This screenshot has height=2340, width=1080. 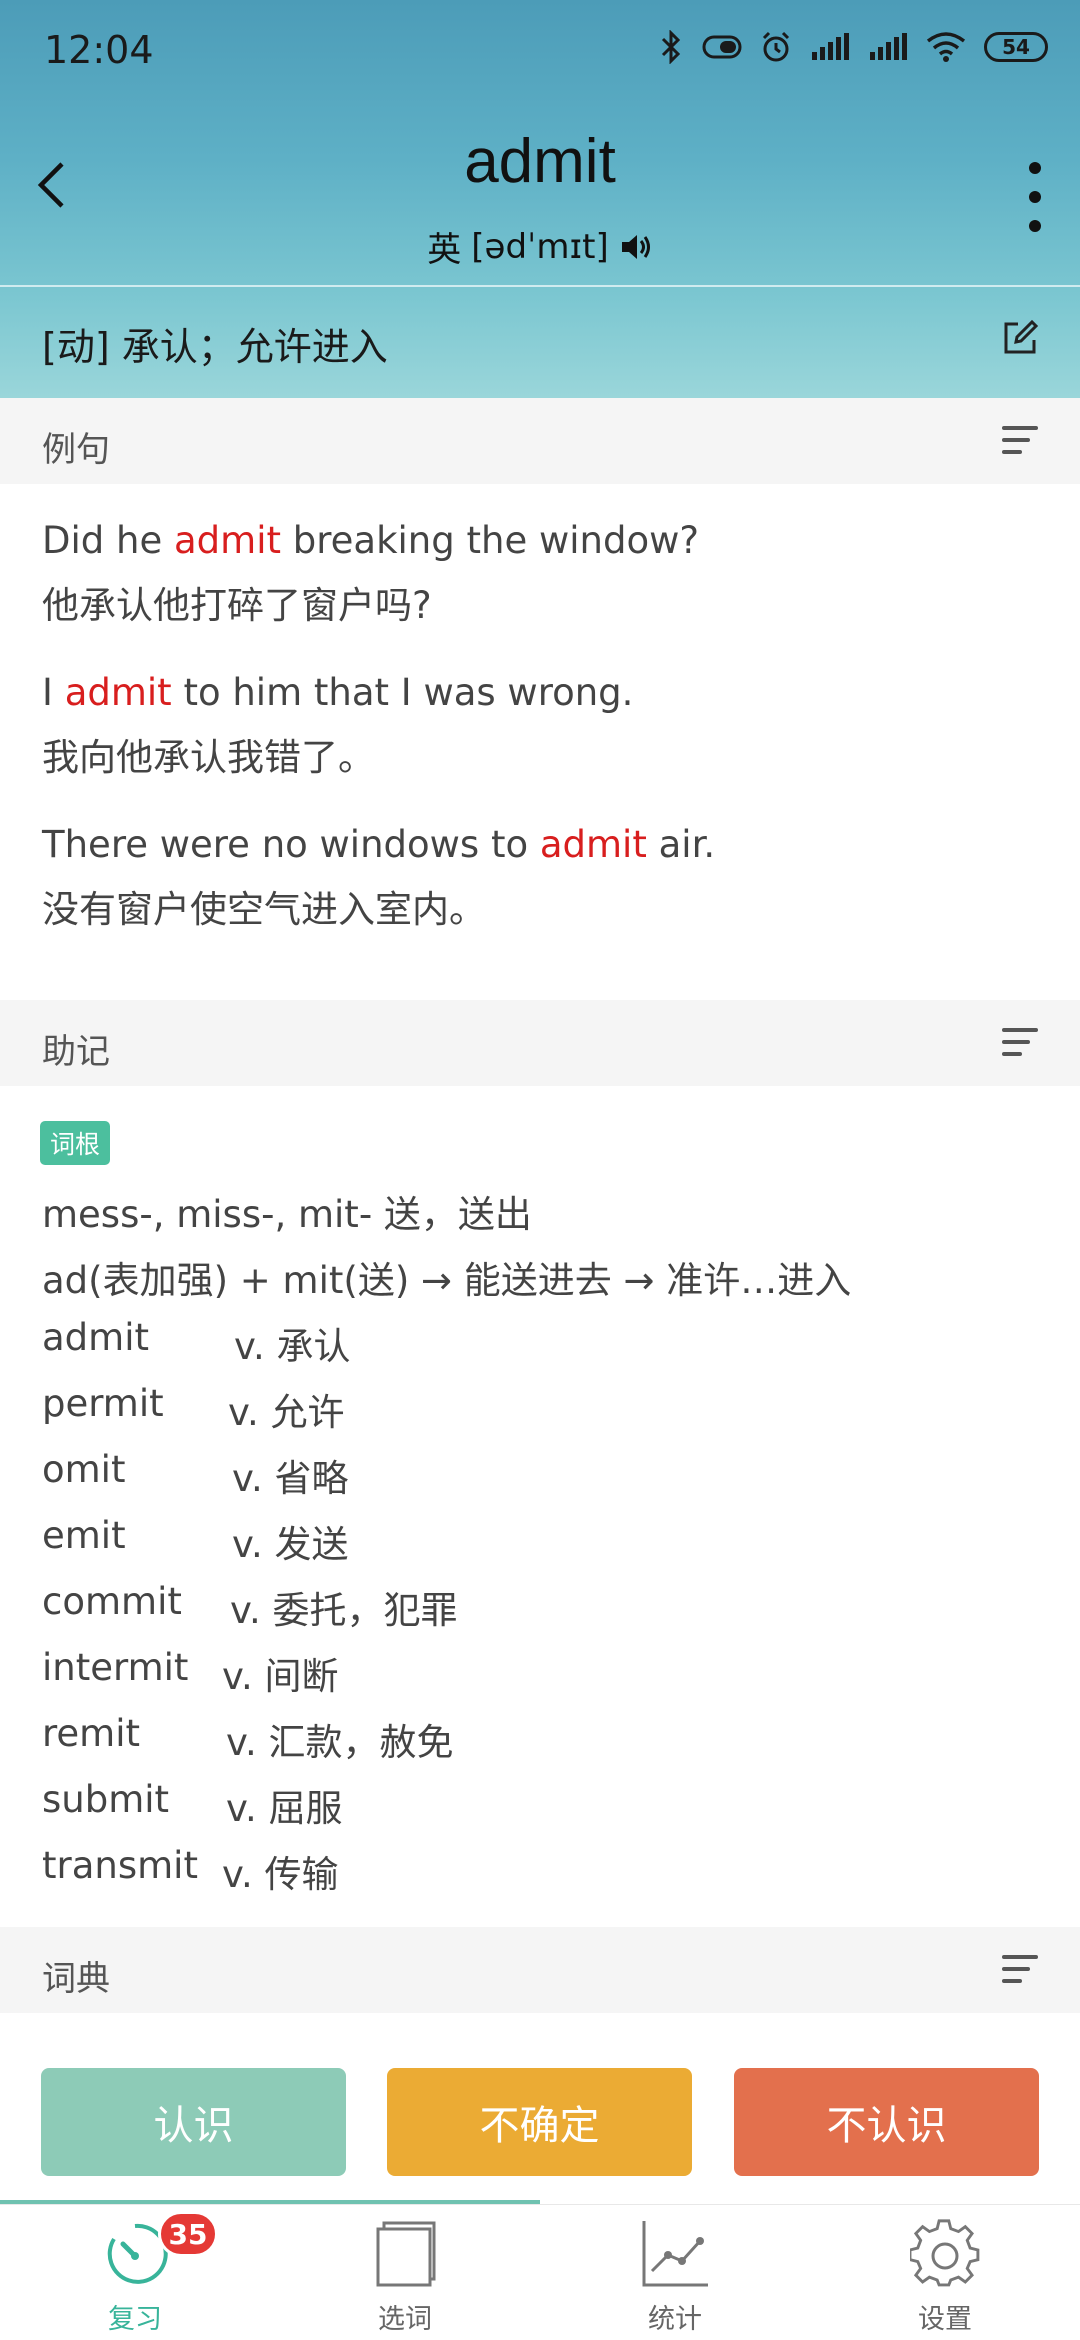 What do you see at coordinates (379, 844) in the screenshot?
I see `example-sentence-en: There were no windows to admit air.` at bounding box center [379, 844].